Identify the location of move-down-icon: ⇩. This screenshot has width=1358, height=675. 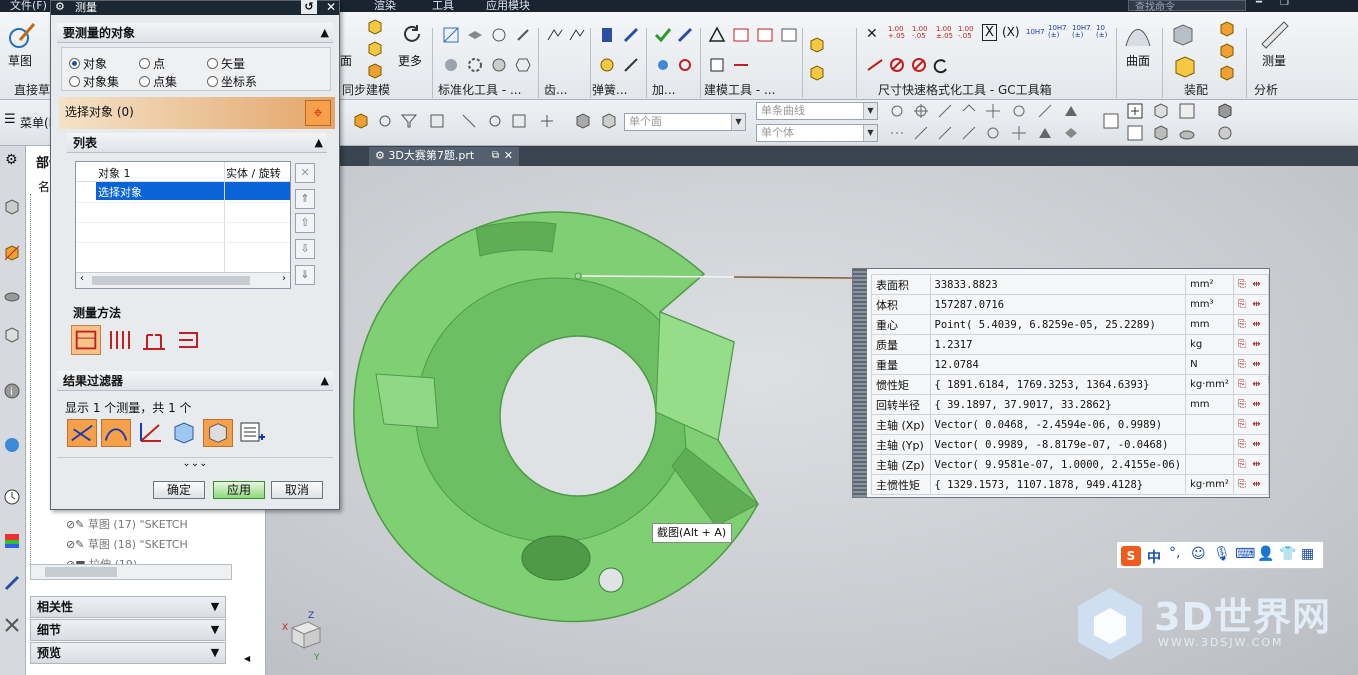
(305, 249).